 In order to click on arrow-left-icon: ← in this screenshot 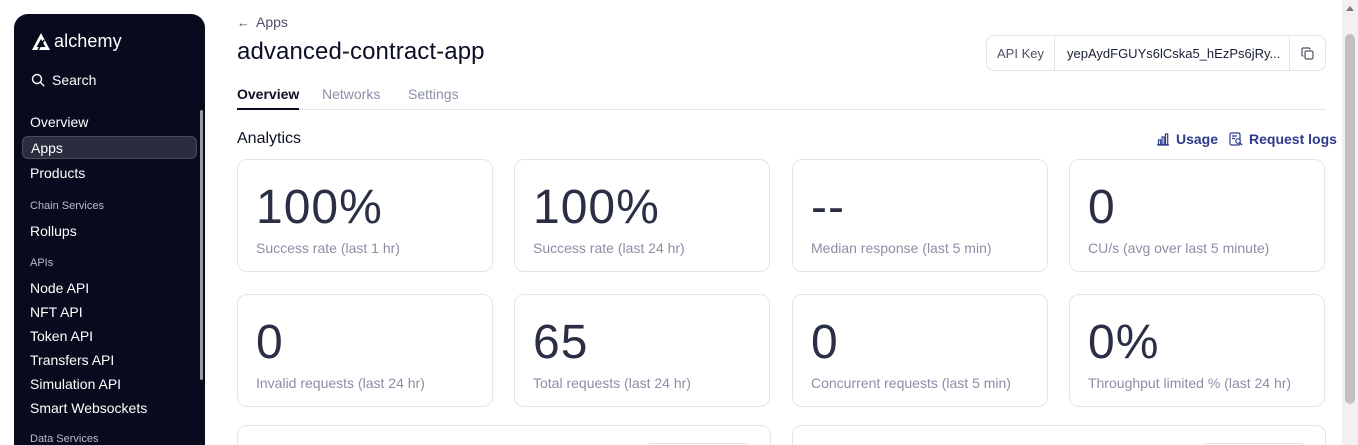, I will do `click(243, 22)`.